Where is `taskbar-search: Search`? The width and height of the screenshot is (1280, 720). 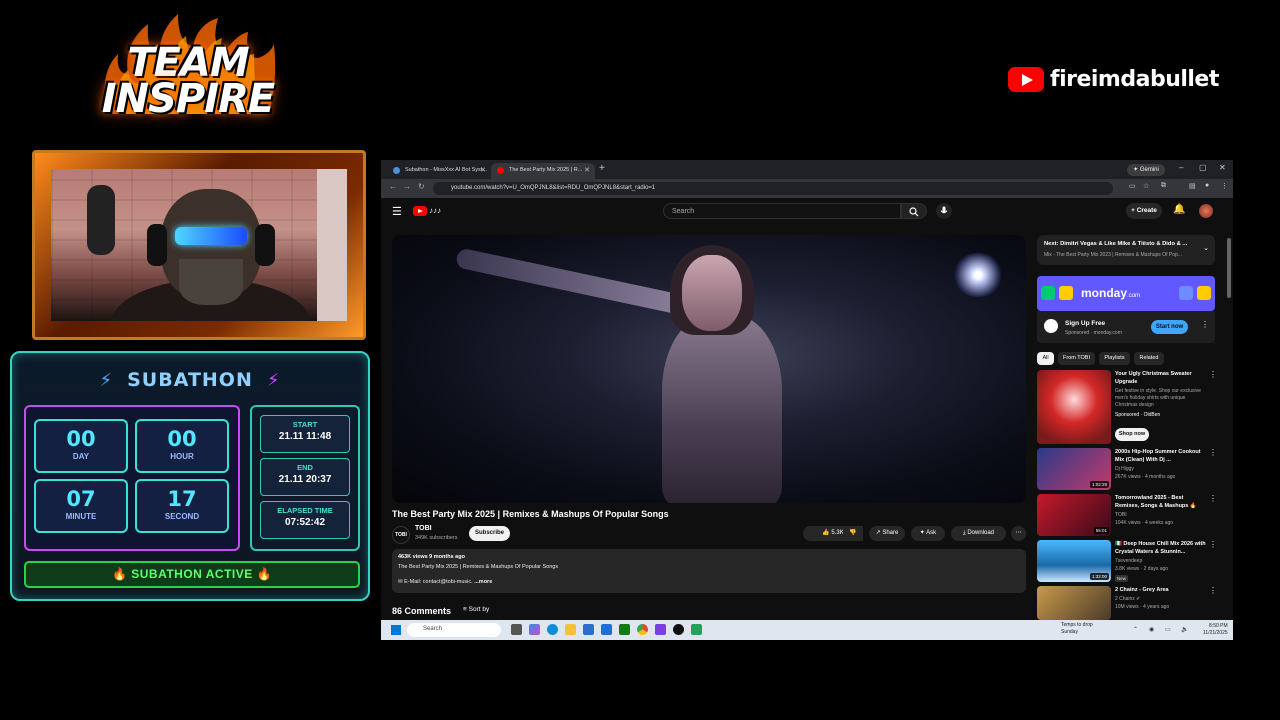 taskbar-search: Search is located at coordinates (454, 630).